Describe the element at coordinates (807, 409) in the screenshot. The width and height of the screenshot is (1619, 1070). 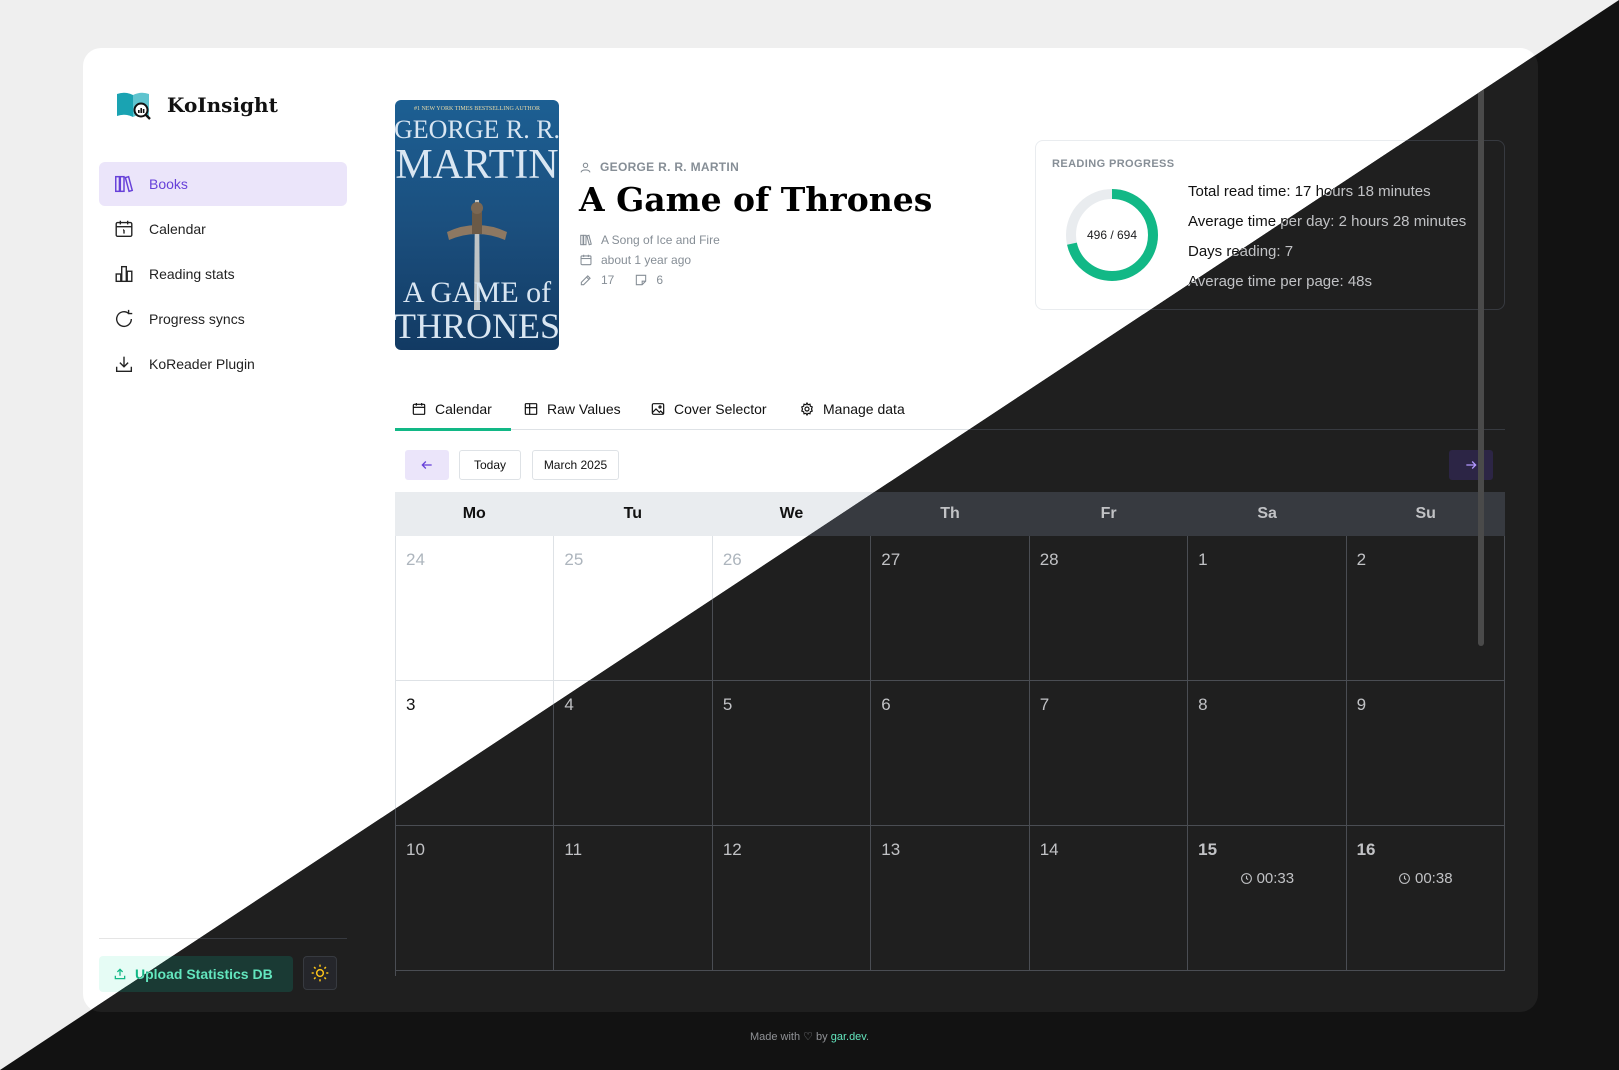
I see `gear-icon` at that location.